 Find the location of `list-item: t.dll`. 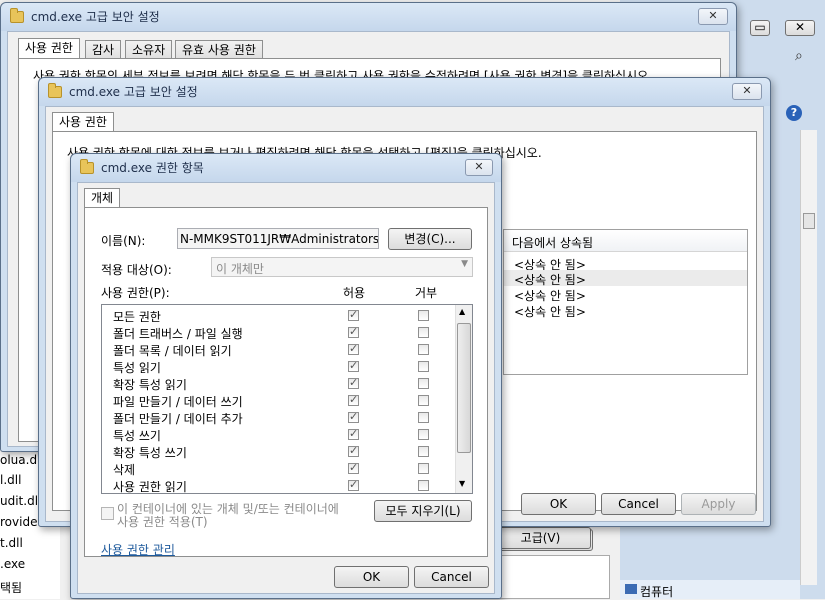

list-item: t.dll is located at coordinates (11, 543).